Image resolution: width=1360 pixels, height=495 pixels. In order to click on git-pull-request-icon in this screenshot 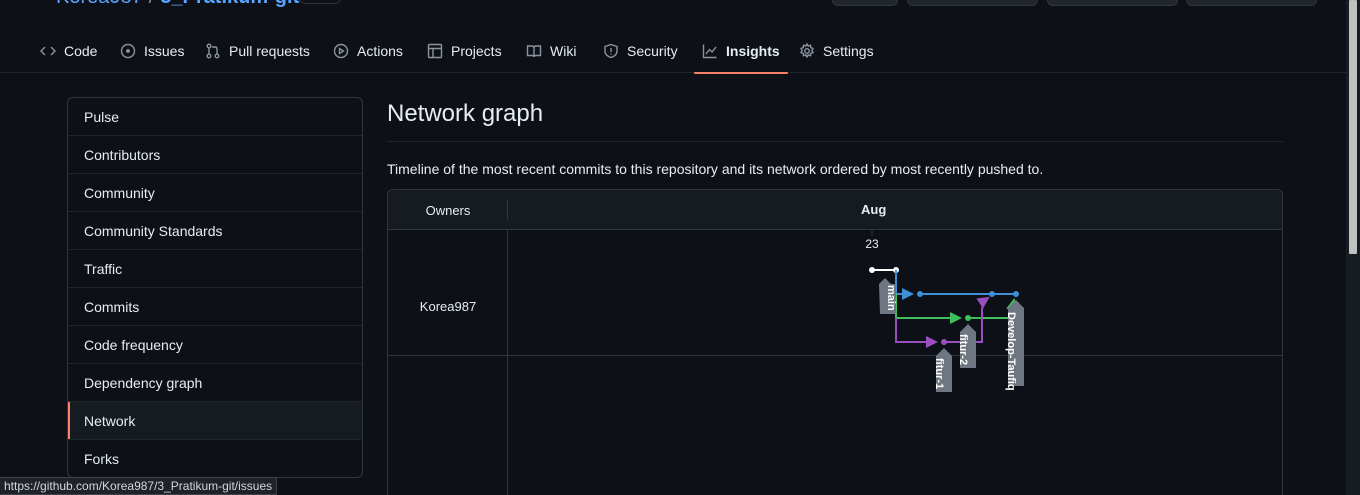, I will do `click(213, 50)`.